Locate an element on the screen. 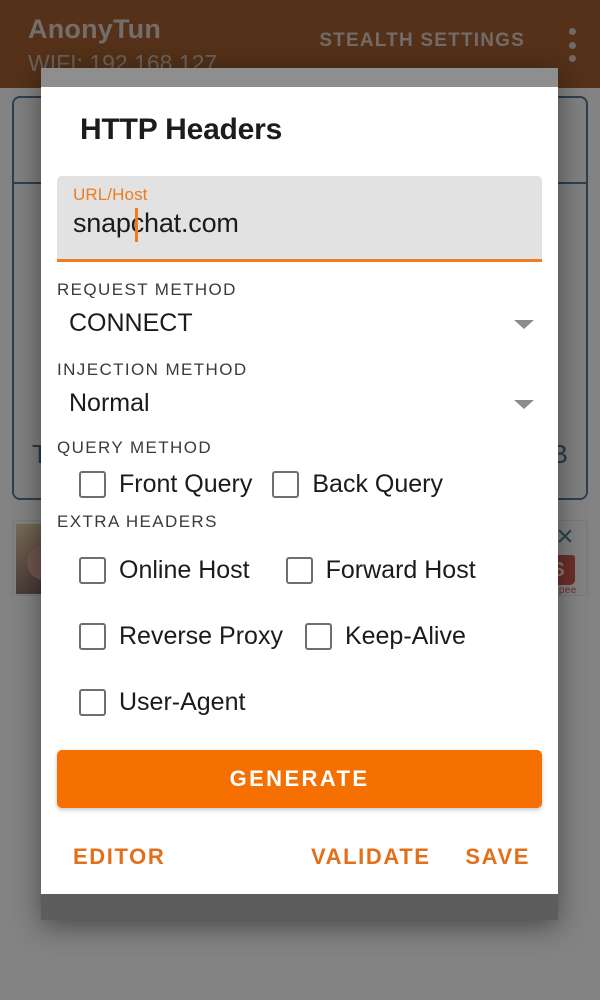  extra-headers-row-3: User-Agent is located at coordinates (299, 702).